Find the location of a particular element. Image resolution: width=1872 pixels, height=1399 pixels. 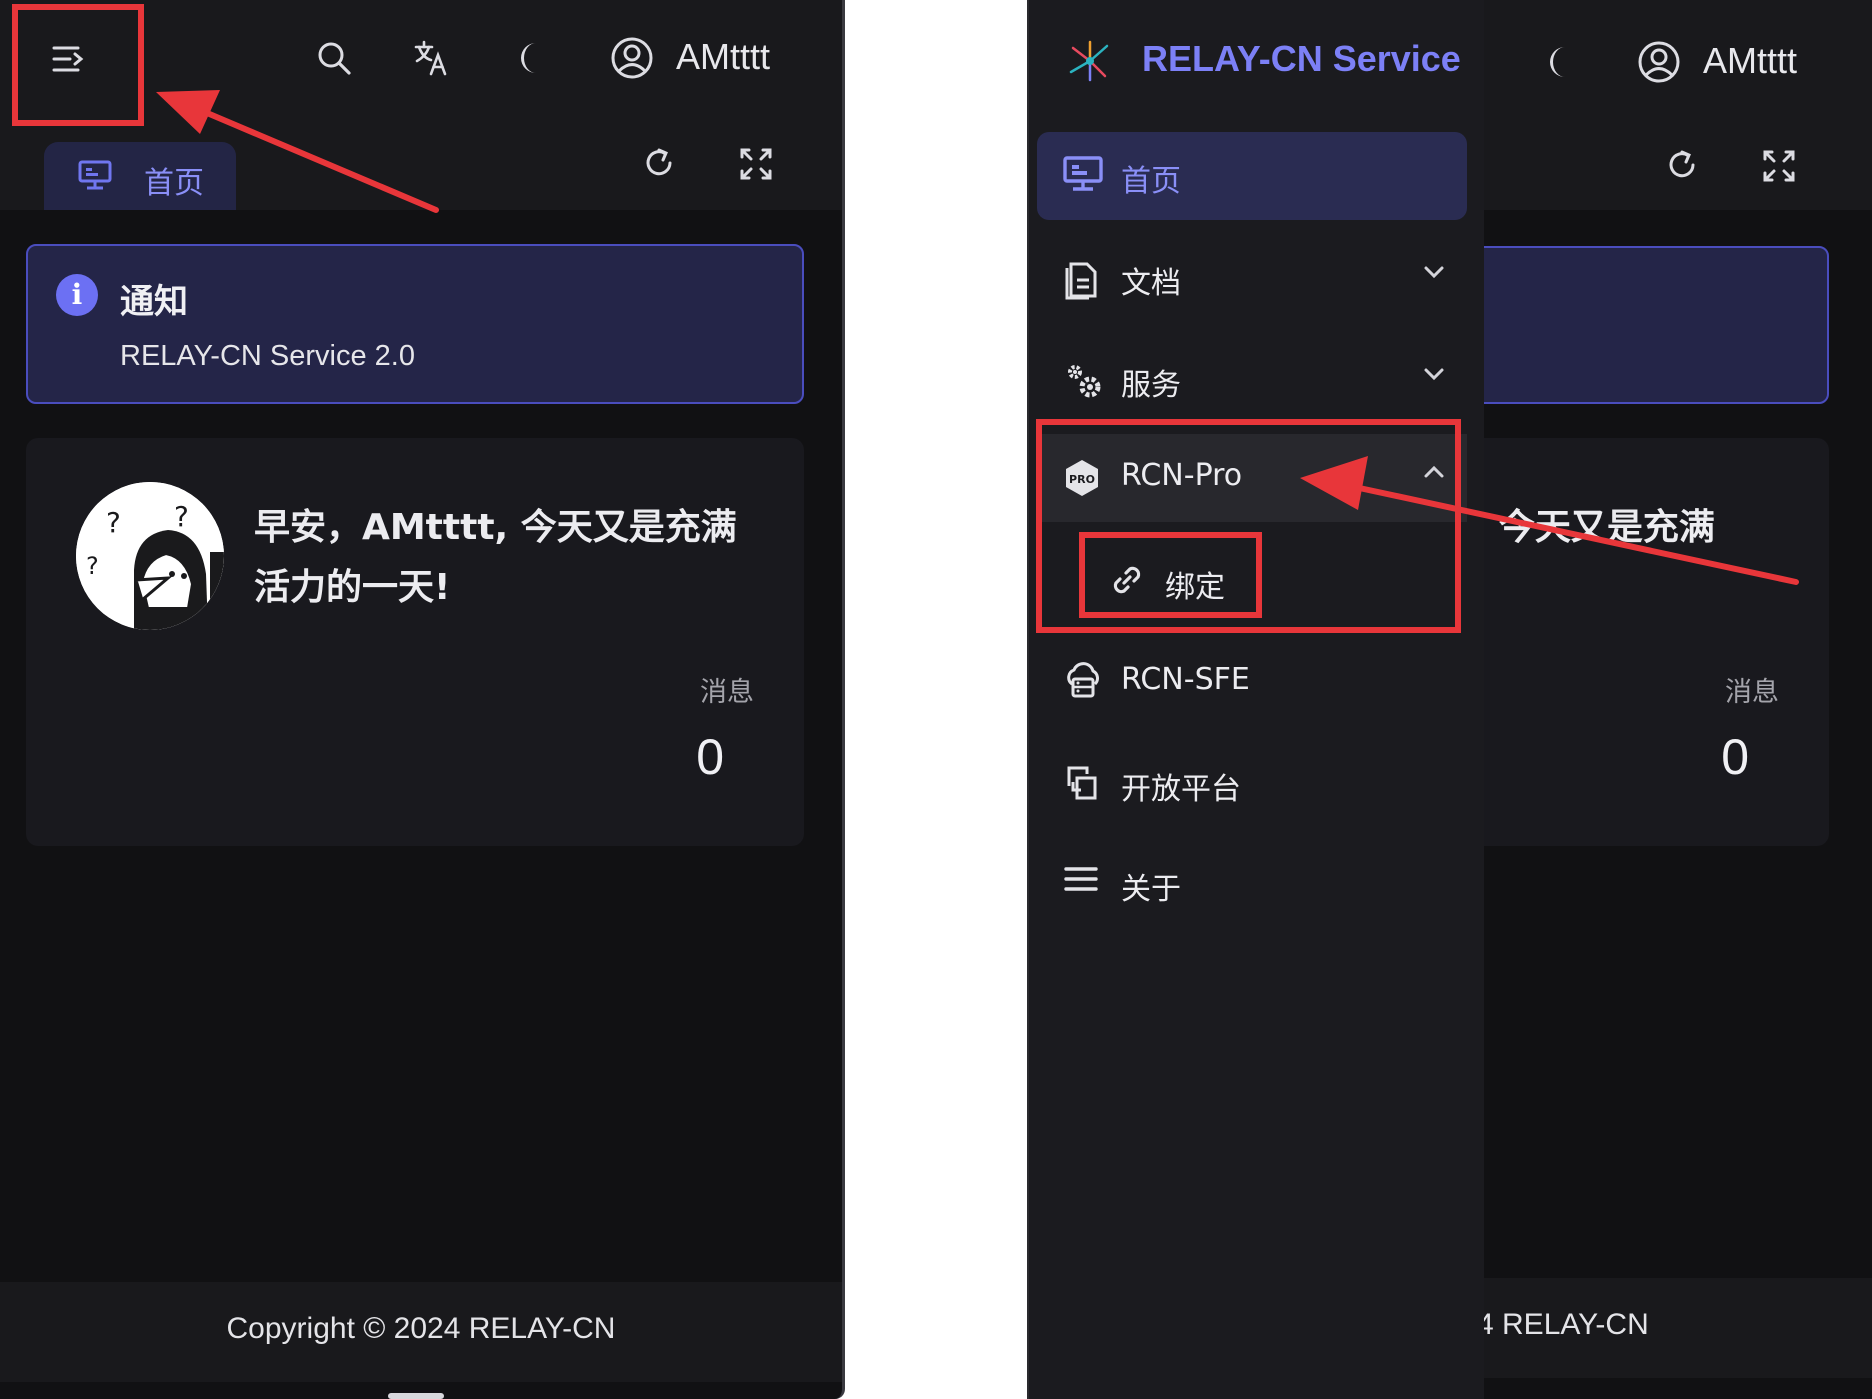

welcome-card: ttt, 今天又是充满 消息 0 is located at coordinates (1629, 642).